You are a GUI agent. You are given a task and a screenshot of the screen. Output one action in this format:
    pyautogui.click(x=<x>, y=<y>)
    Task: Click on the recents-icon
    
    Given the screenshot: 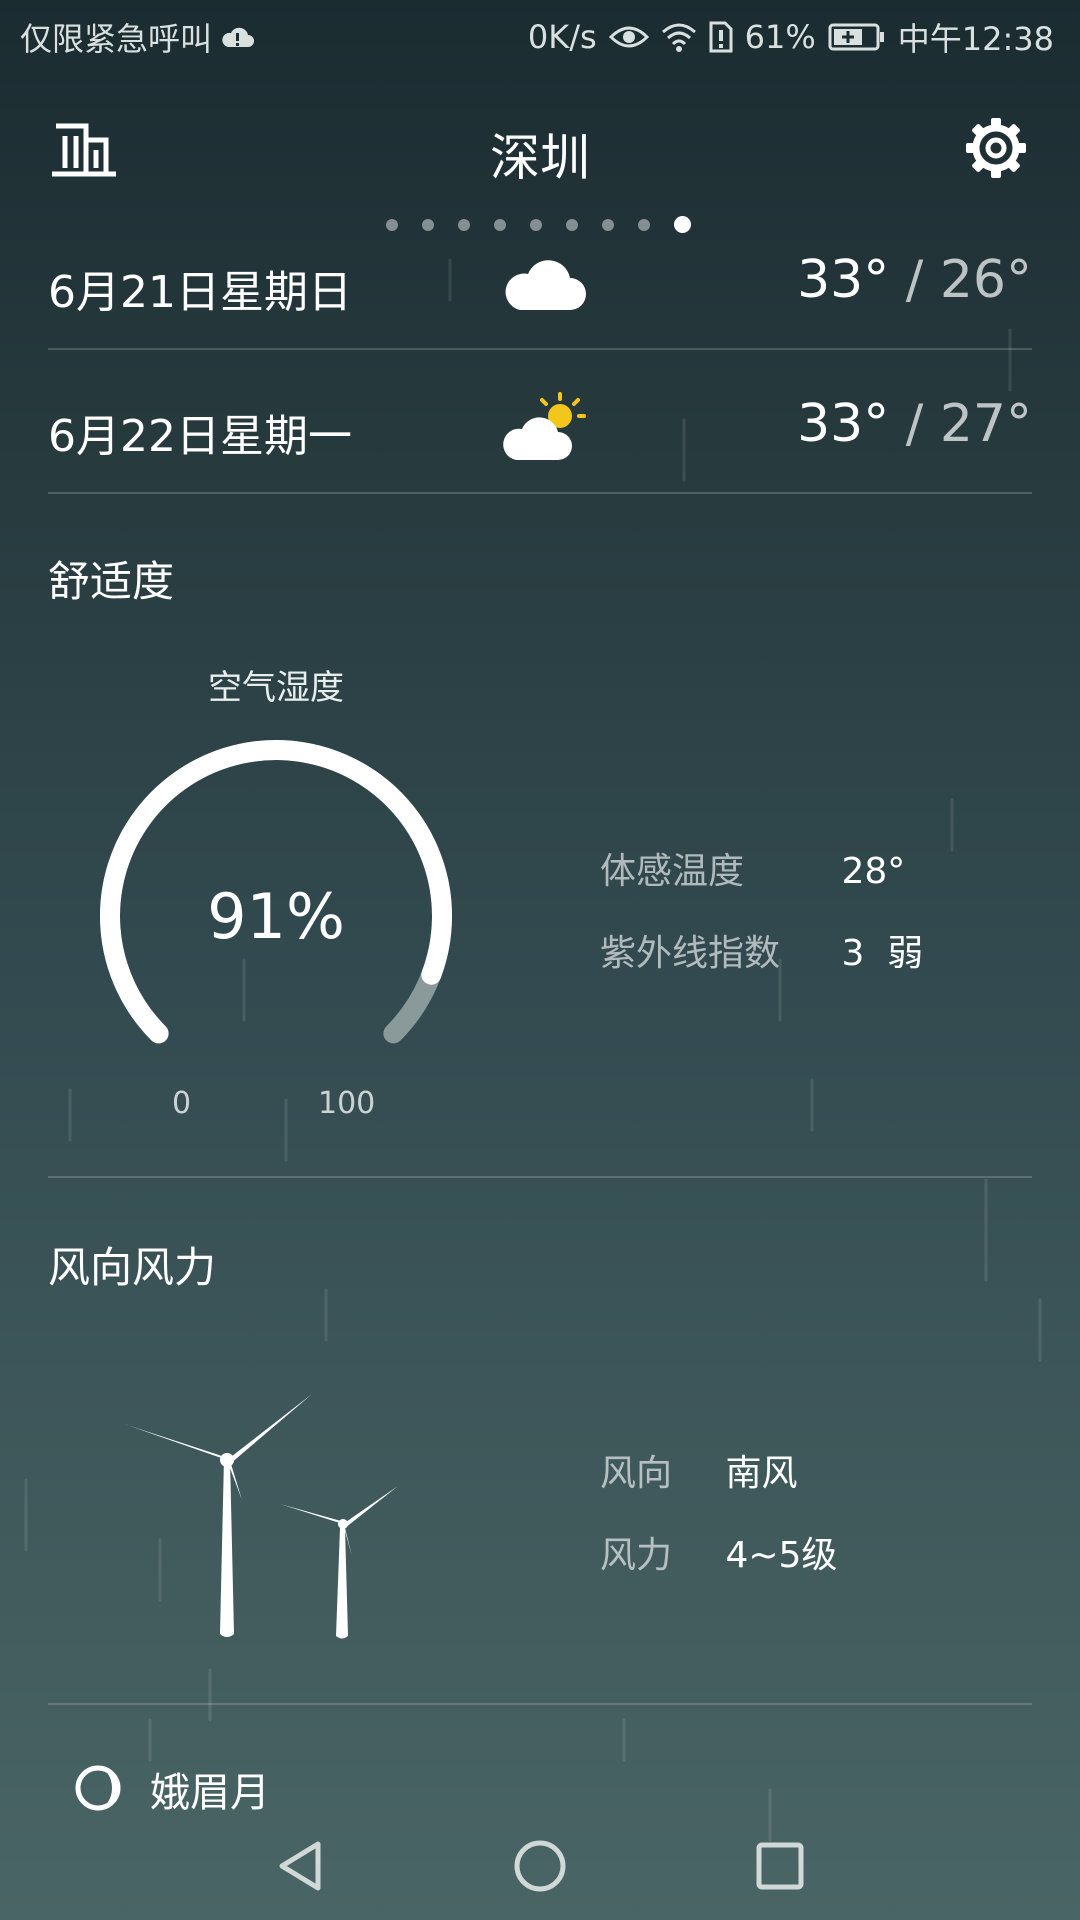 What is the action you would take?
    pyautogui.click(x=780, y=1866)
    